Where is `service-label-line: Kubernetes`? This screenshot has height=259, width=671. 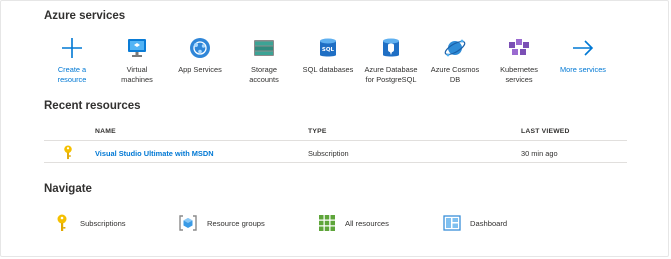
service-label-line: Kubernetes is located at coordinates (519, 69).